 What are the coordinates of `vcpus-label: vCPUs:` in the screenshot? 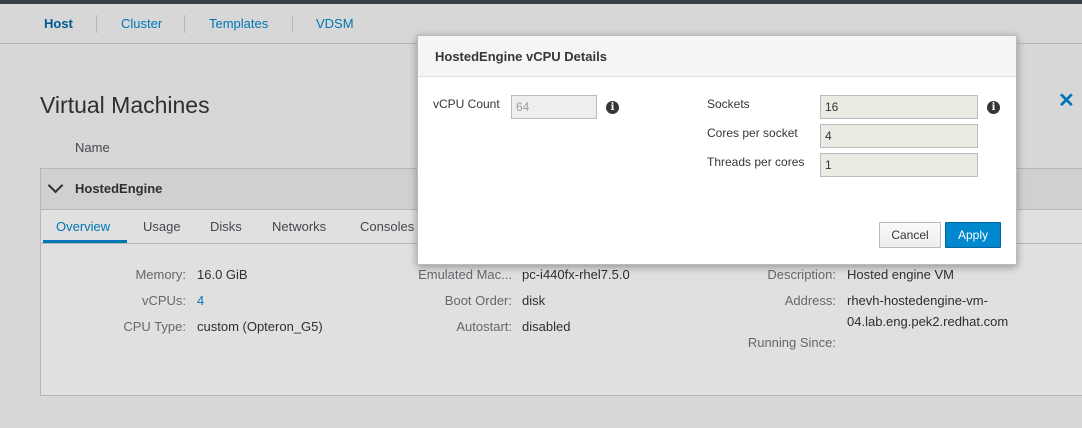 It's located at (163, 300).